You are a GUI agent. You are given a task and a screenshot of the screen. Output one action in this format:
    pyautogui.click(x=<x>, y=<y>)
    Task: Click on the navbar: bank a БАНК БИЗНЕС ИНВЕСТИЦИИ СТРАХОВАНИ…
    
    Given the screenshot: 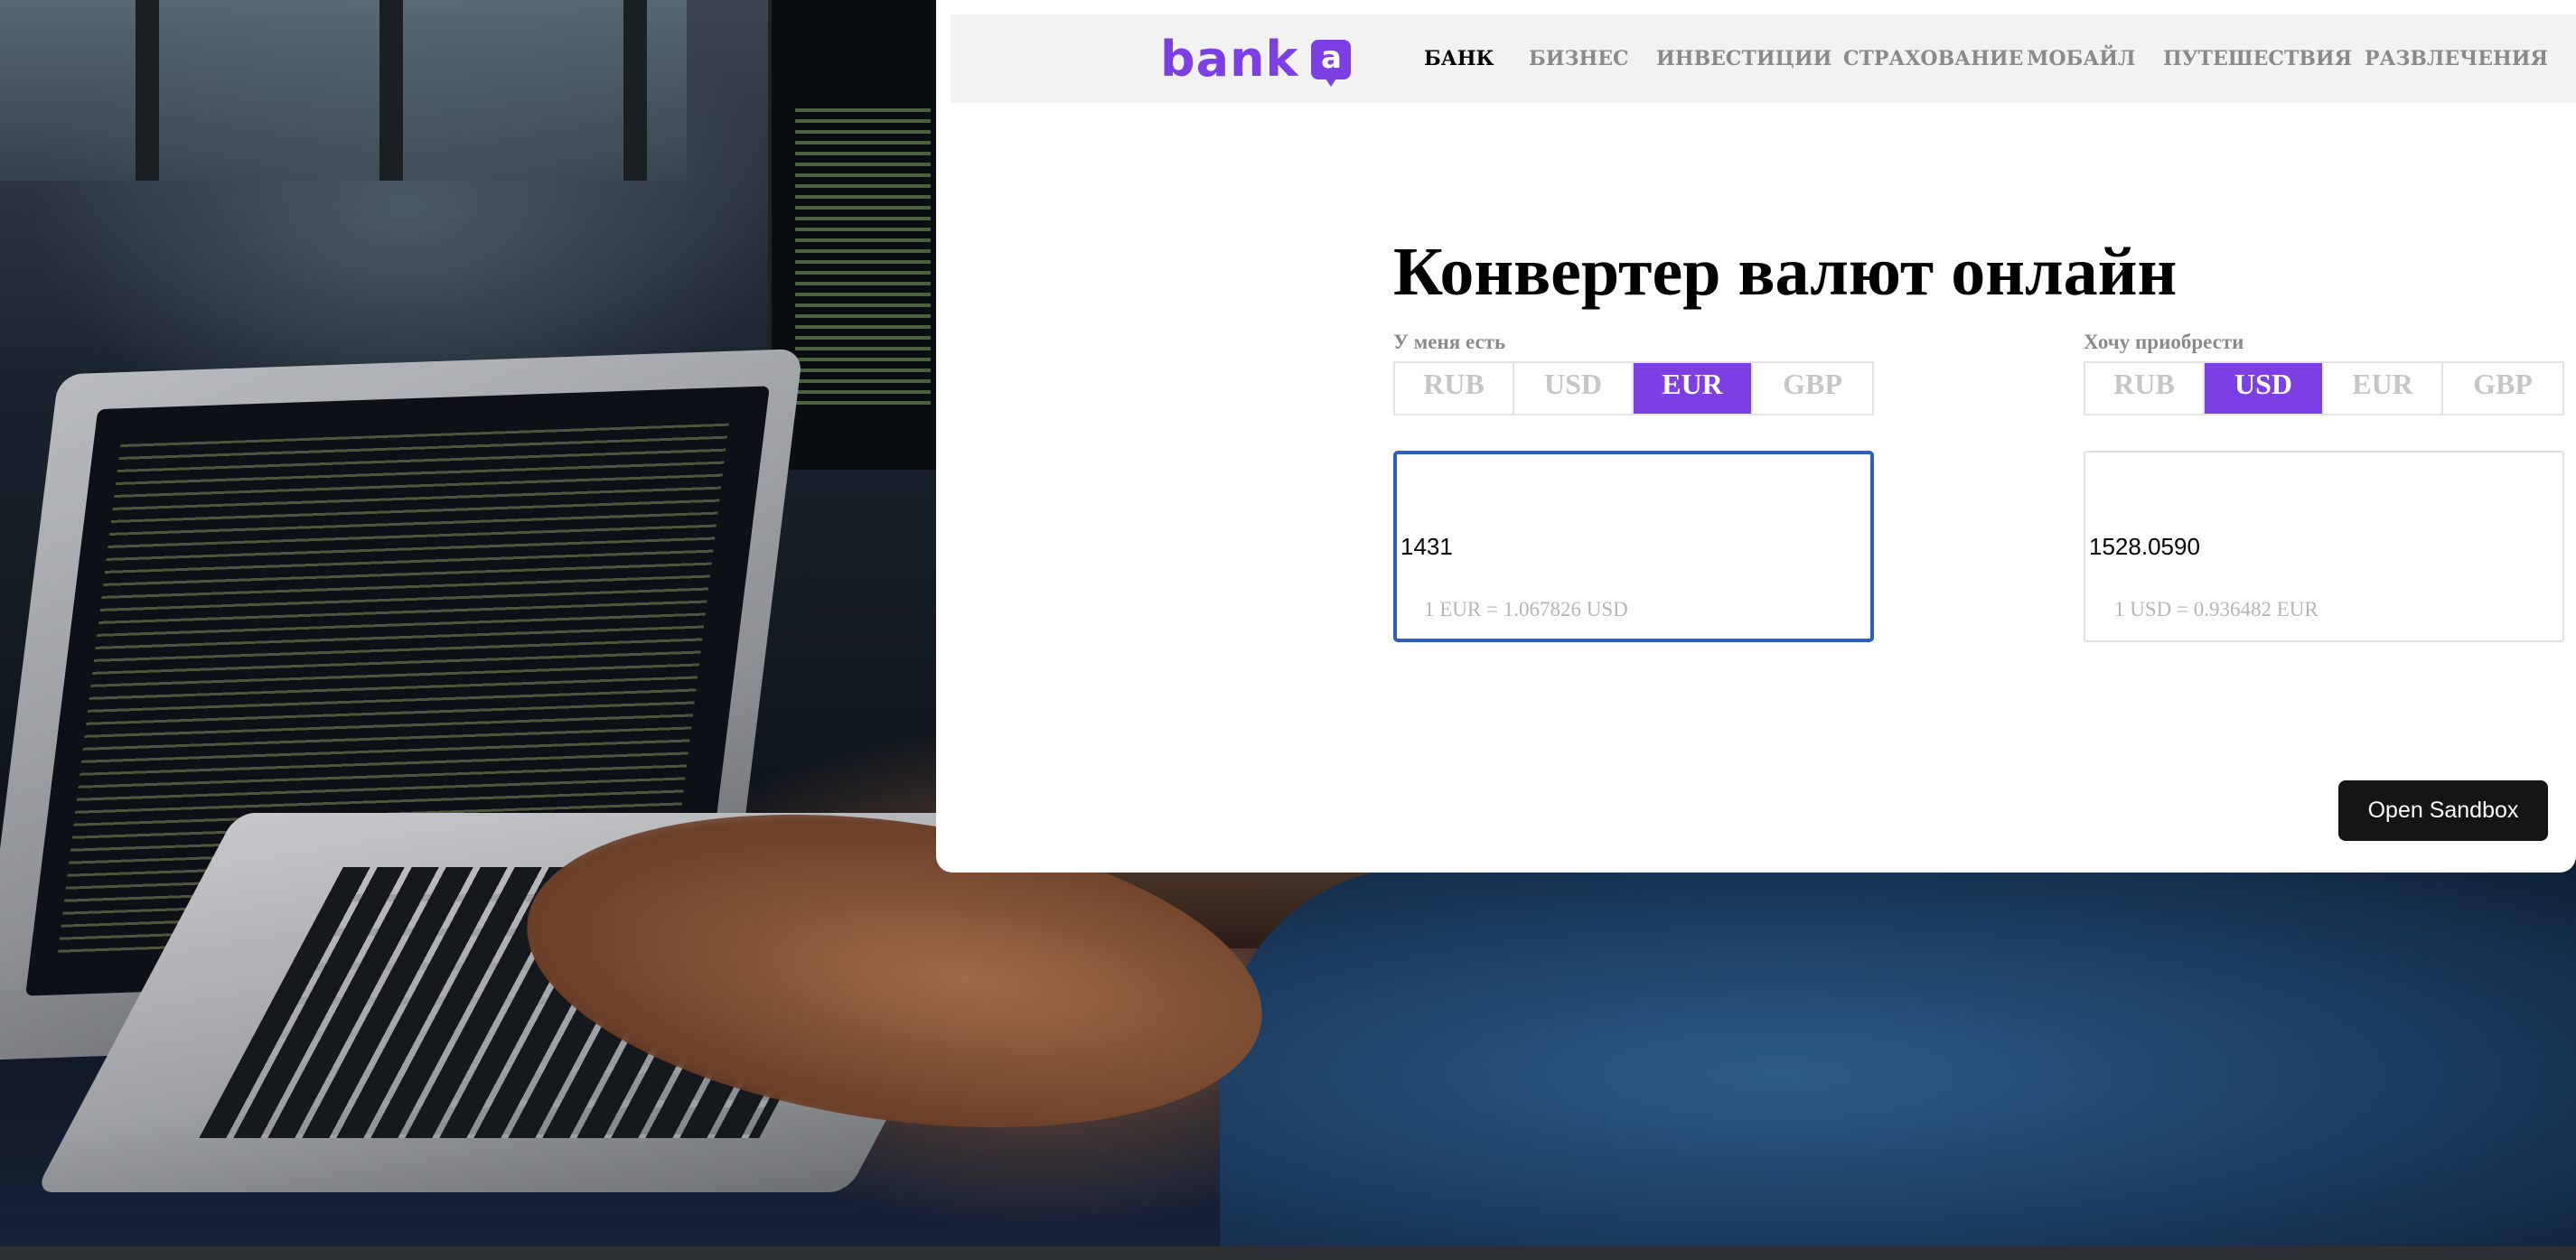 What is the action you would take?
    pyautogui.click(x=1763, y=59)
    